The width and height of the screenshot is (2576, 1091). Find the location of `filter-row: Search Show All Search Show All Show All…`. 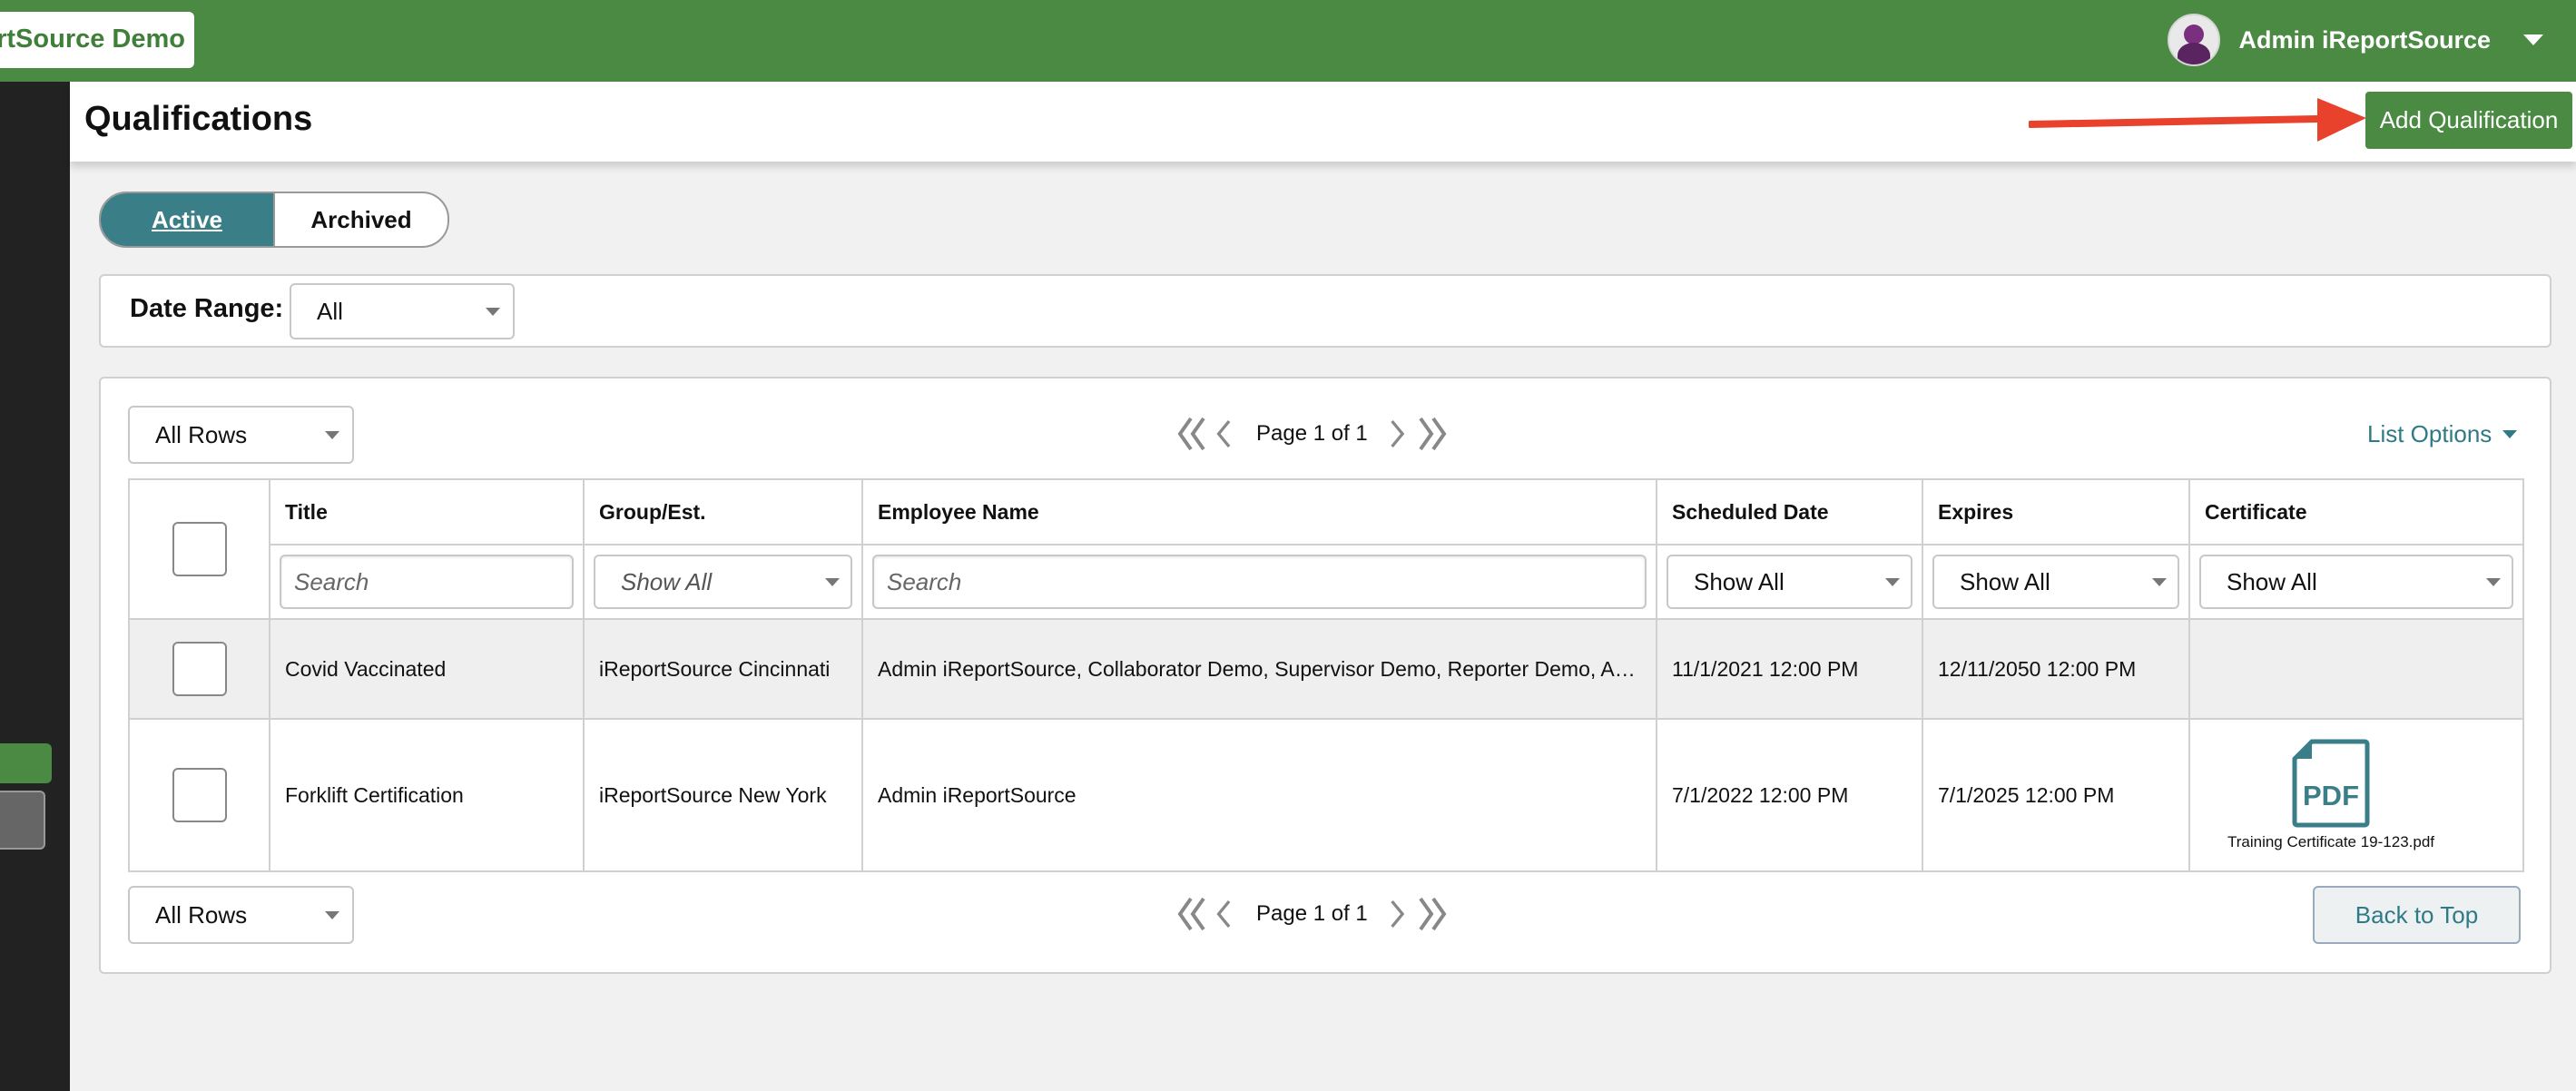

filter-row: Search Show All Search Show All Show All… is located at coordinates (1326, 582).